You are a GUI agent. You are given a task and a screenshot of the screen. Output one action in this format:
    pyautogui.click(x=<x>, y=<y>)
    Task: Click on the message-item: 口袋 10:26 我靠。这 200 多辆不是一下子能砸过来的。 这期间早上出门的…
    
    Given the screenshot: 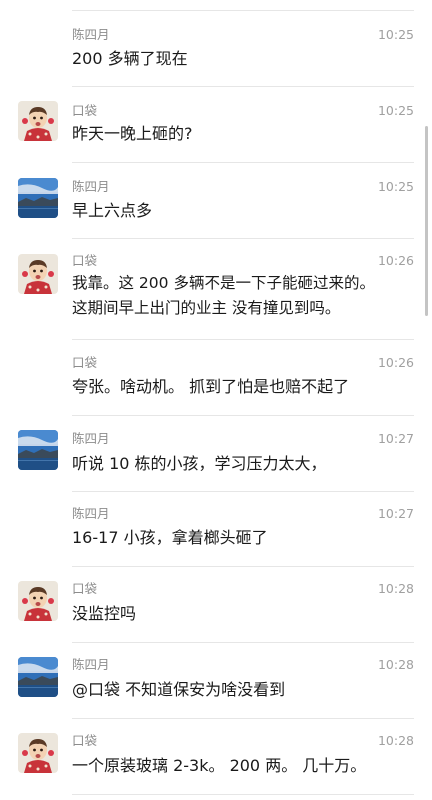 What is the action you would take?
    pyautogui.click(x=216, y=288)
    